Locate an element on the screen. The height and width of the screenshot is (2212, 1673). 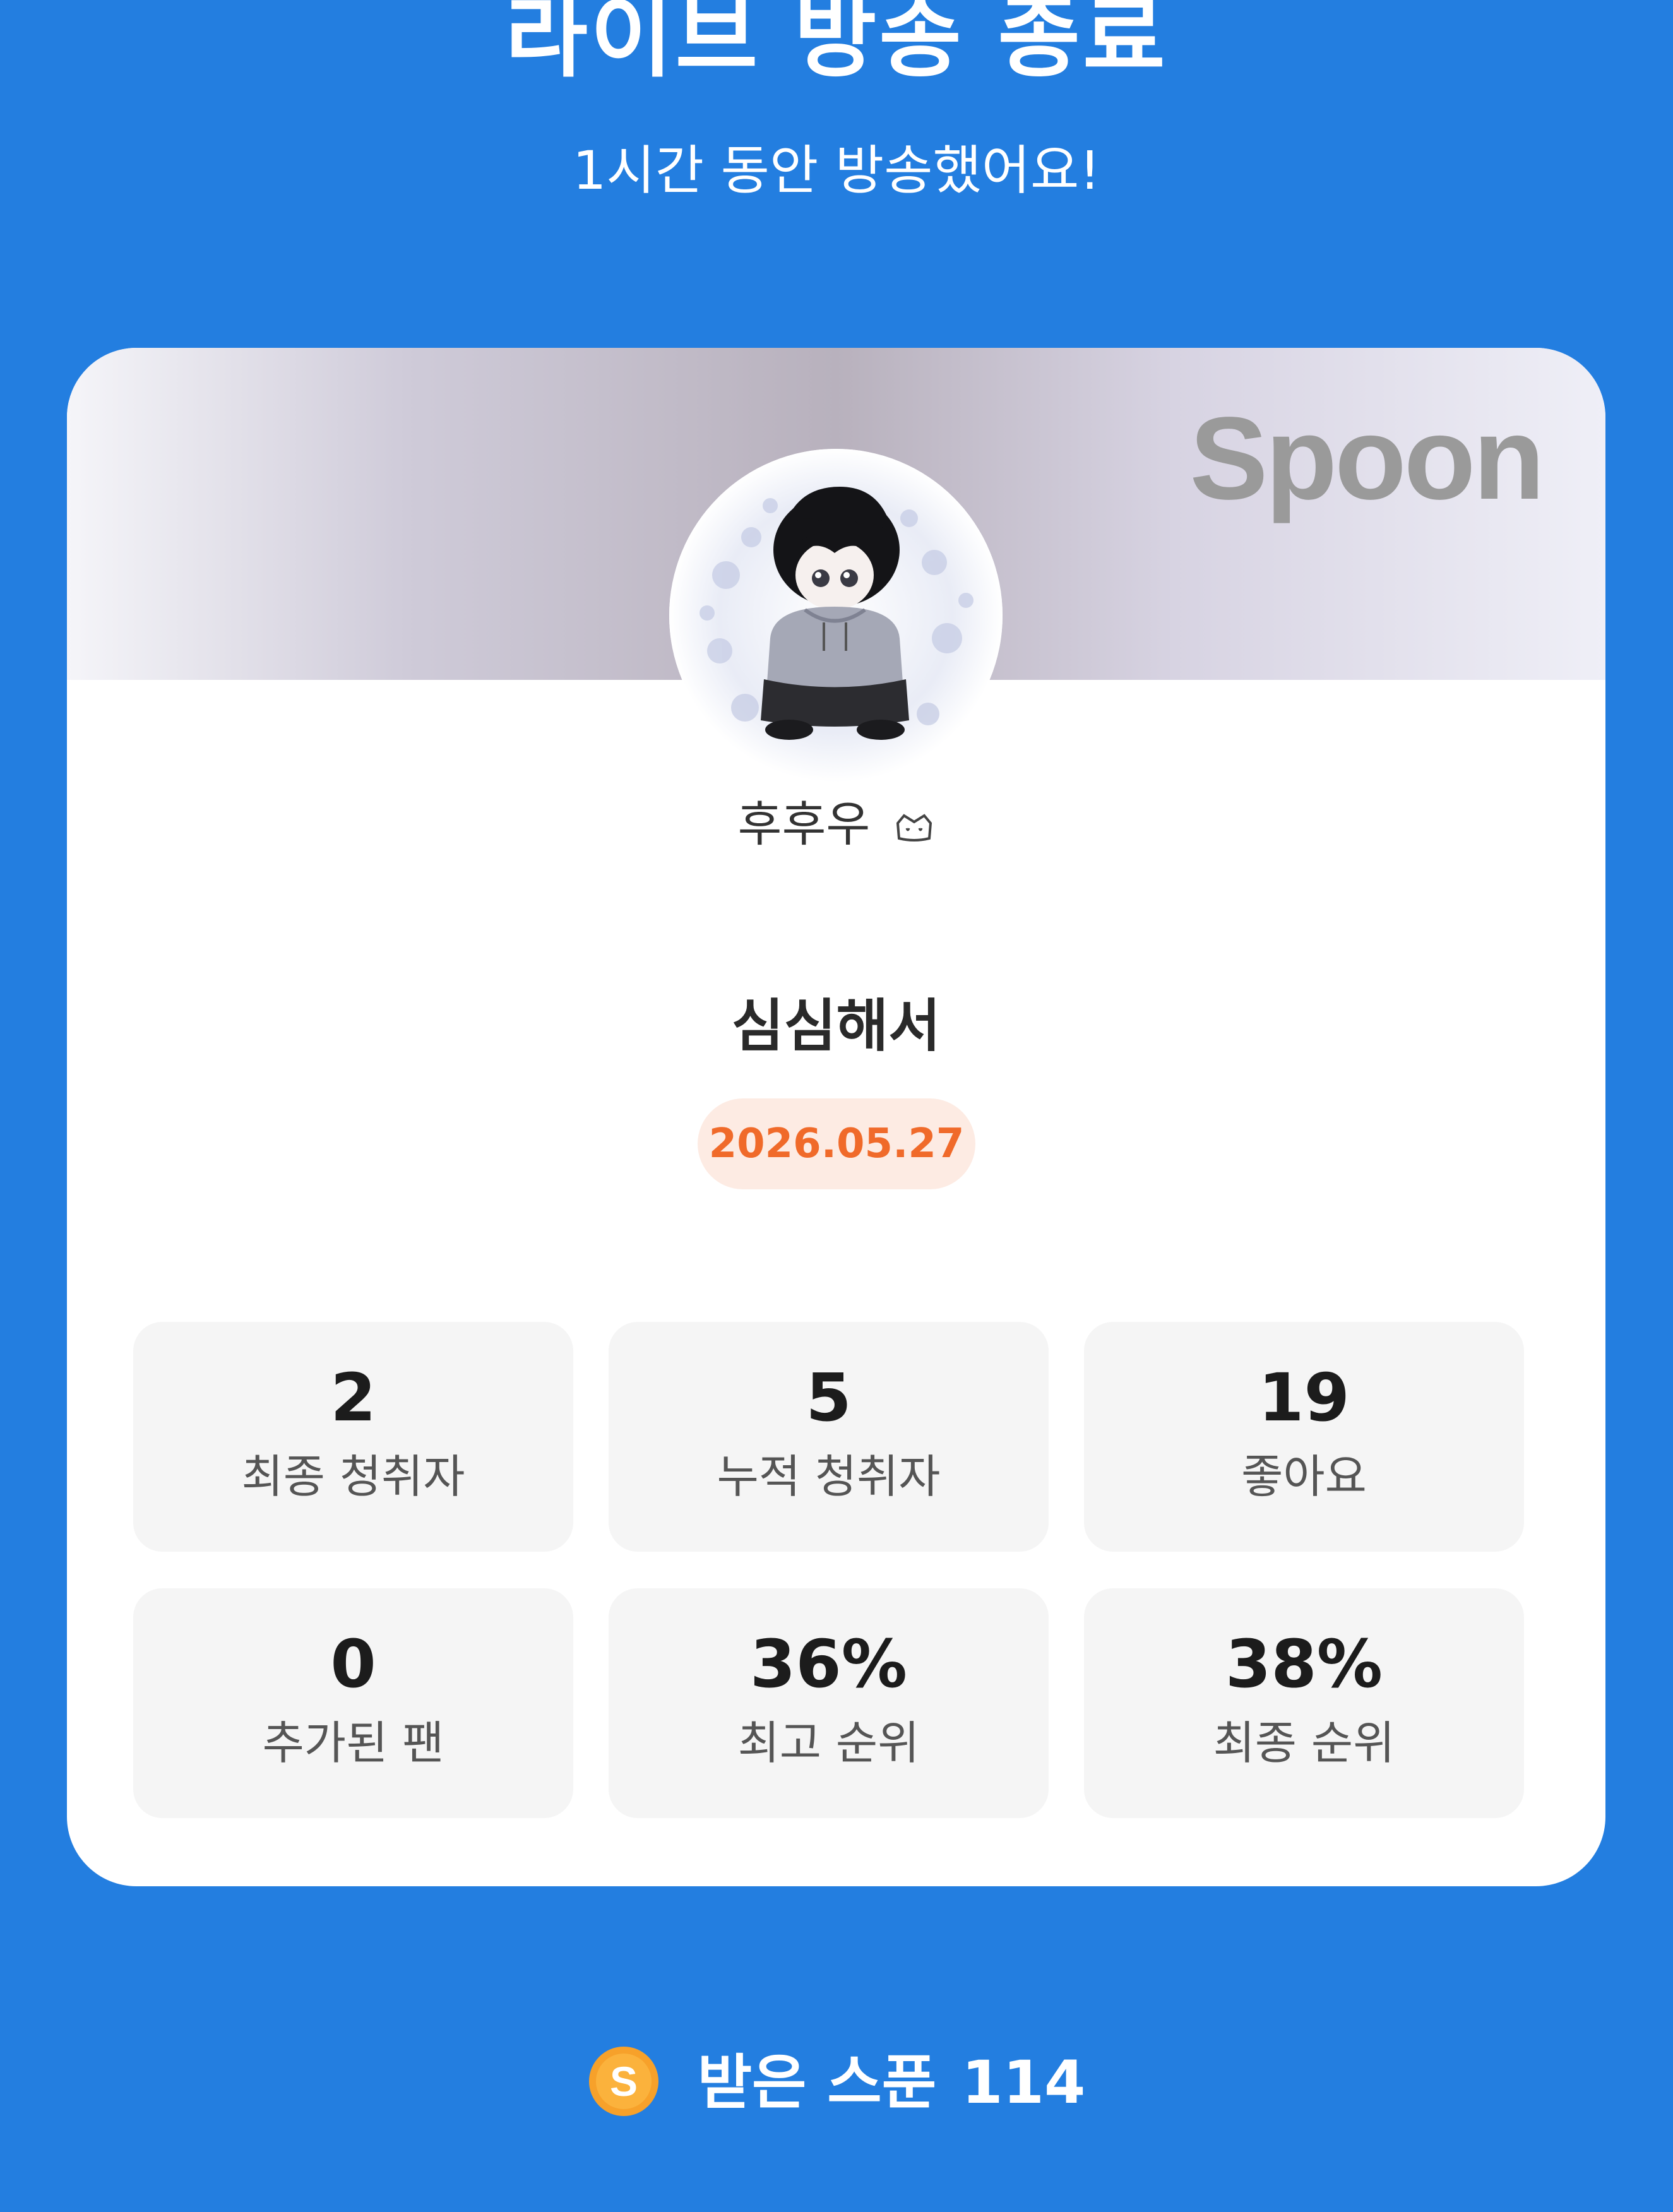
stat-final-listeners: 2 최종 청취자 is located at coordinates (353, 1437).